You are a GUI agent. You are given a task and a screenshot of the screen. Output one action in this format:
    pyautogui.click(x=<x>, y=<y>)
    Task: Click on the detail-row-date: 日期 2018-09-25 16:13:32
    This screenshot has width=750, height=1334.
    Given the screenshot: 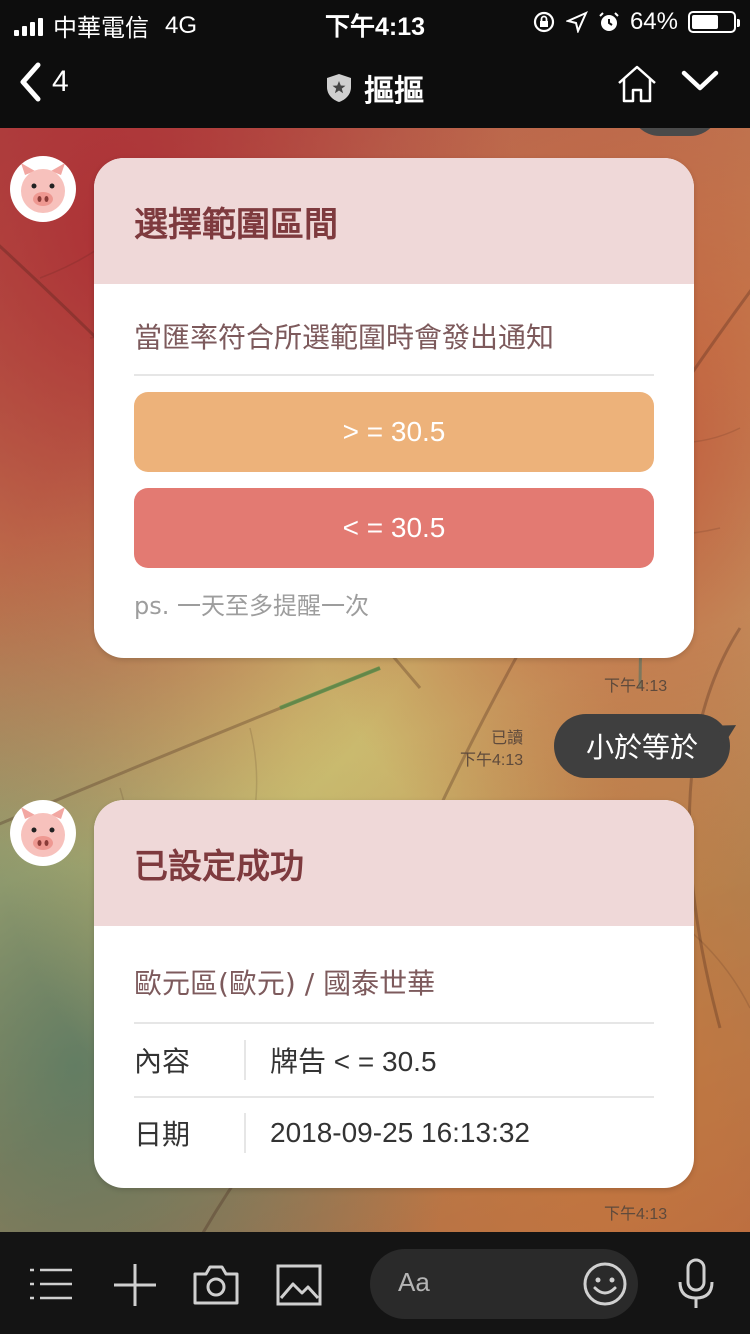 What is the action you would take?
    pyautogui.click(x=394, y=1132)
    